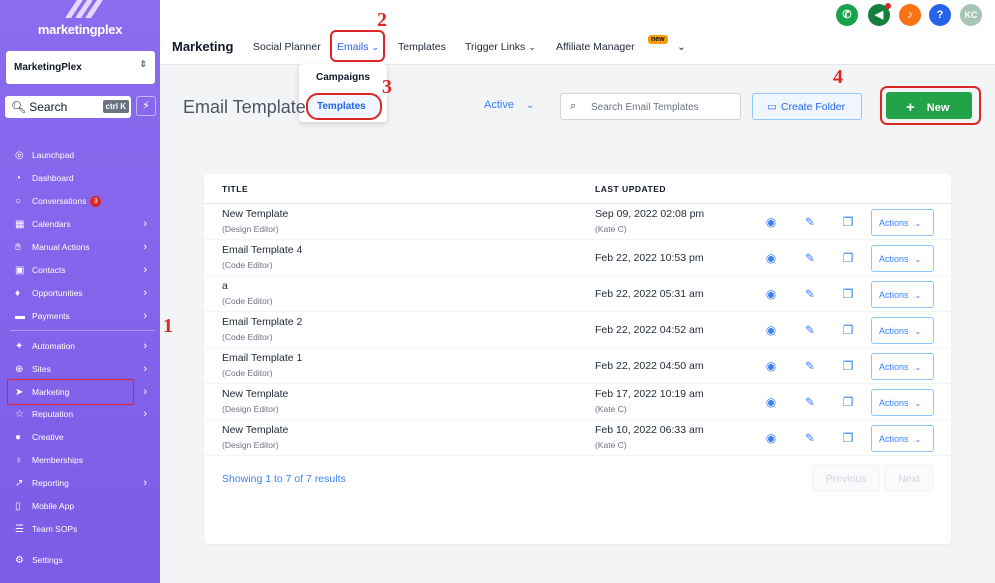  Describe the element at coordinates (80, 437) in the screenshot. I see `sidebar-item-creative: ● Creative` at that location.